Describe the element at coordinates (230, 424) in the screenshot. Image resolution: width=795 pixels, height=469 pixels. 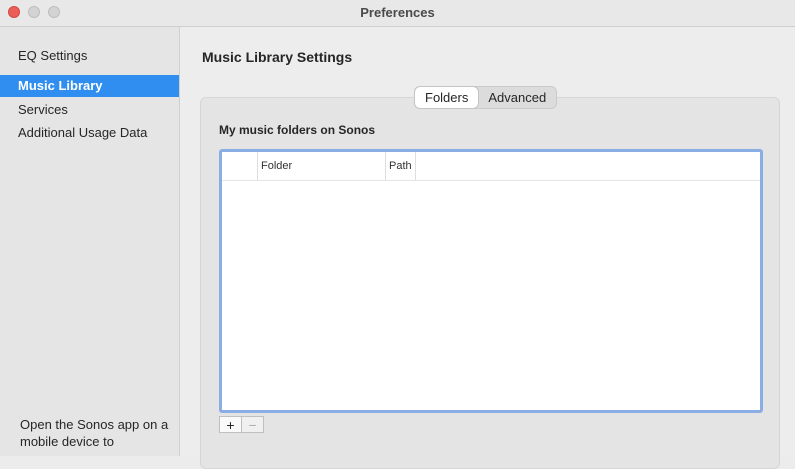
I see `add-folder-button: +` at that location.